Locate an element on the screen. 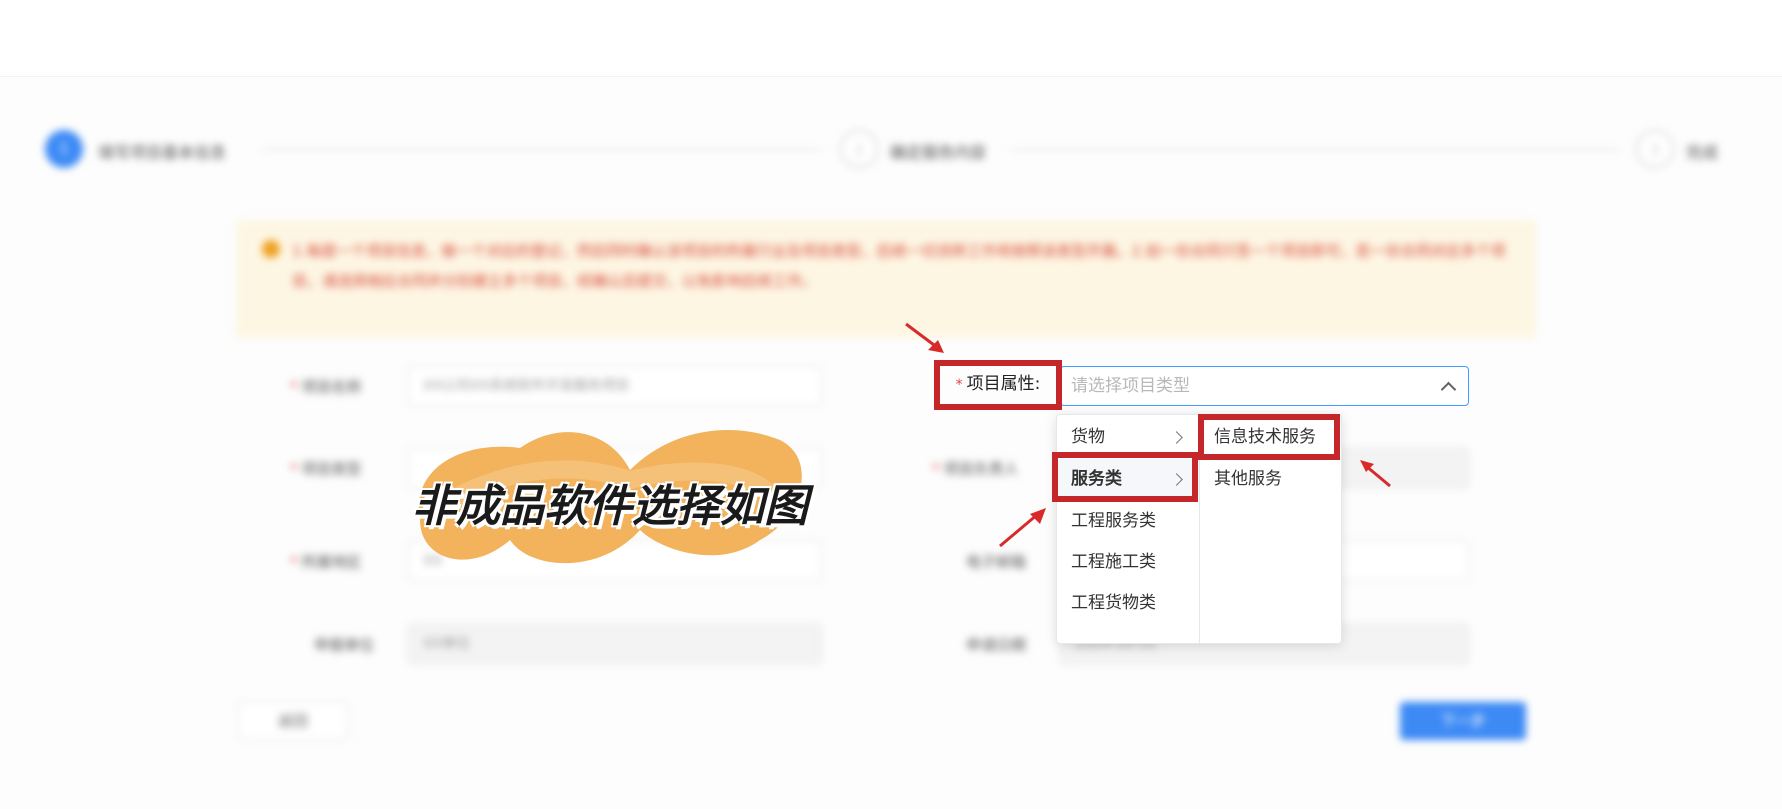 The image size is (1782, 809). field-label-project-name: * 项目名称 is located at coordinates (326, 387).